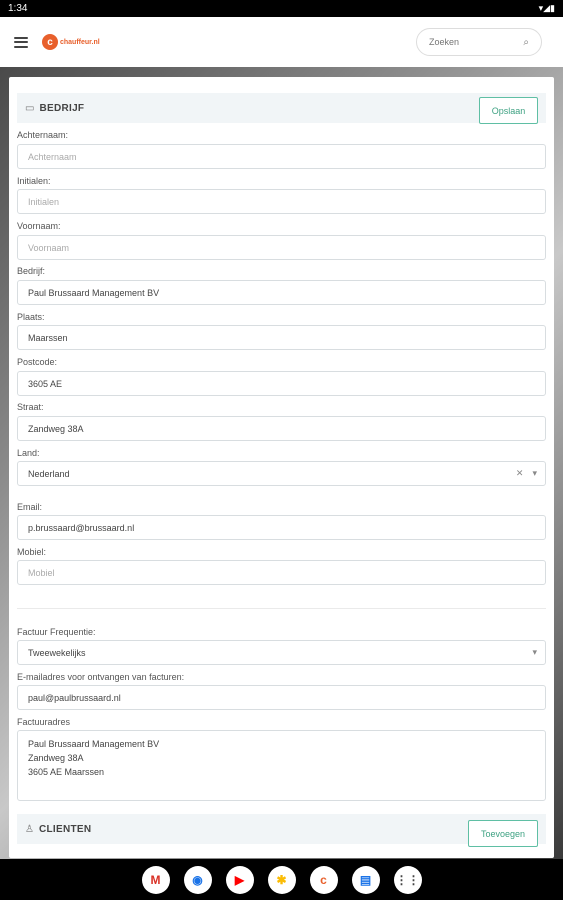 The width and height of the screenshot is (563, 900). I want to click on menu-icon, so click(21, 42).